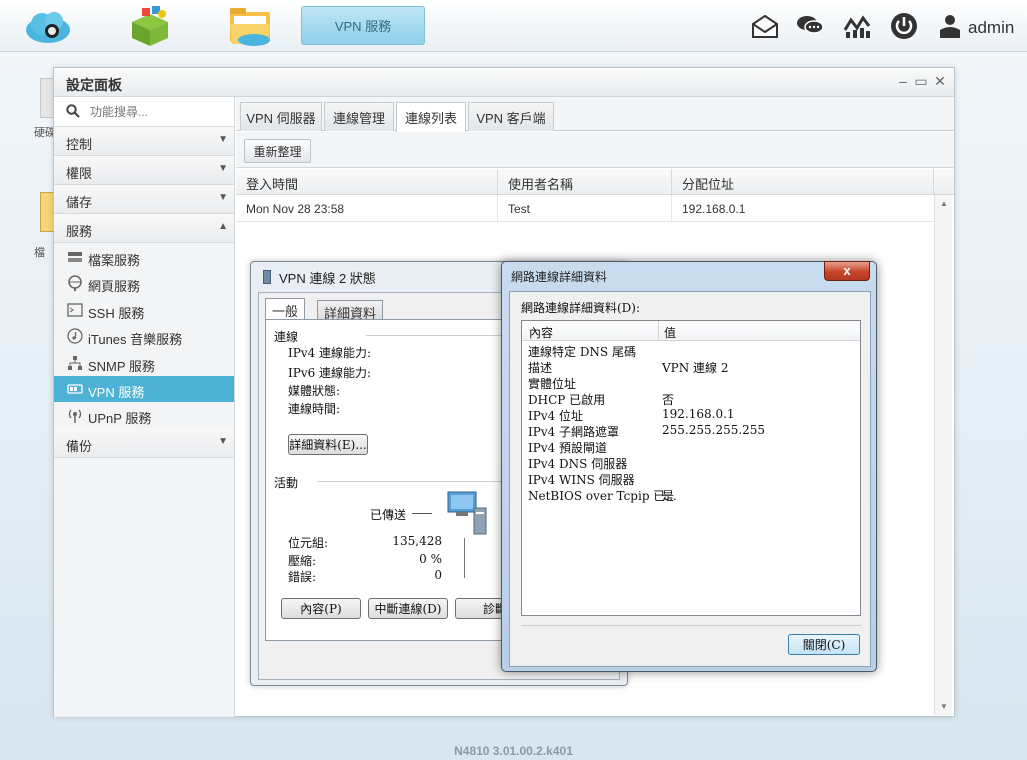 This screenshot has width=1027, height=760. I want to click on file-browser-icon, so click(250, 26).